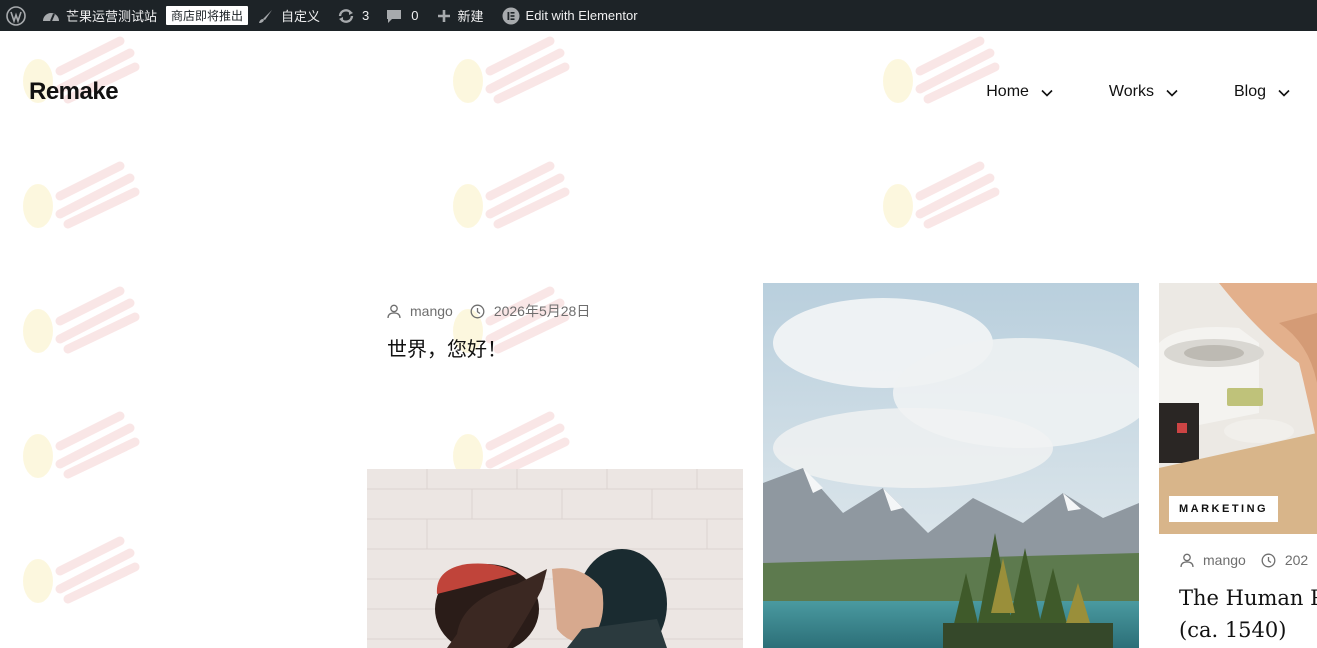 The image size is (1317, 648). I want to click on couple-photo, so click(555, 558).